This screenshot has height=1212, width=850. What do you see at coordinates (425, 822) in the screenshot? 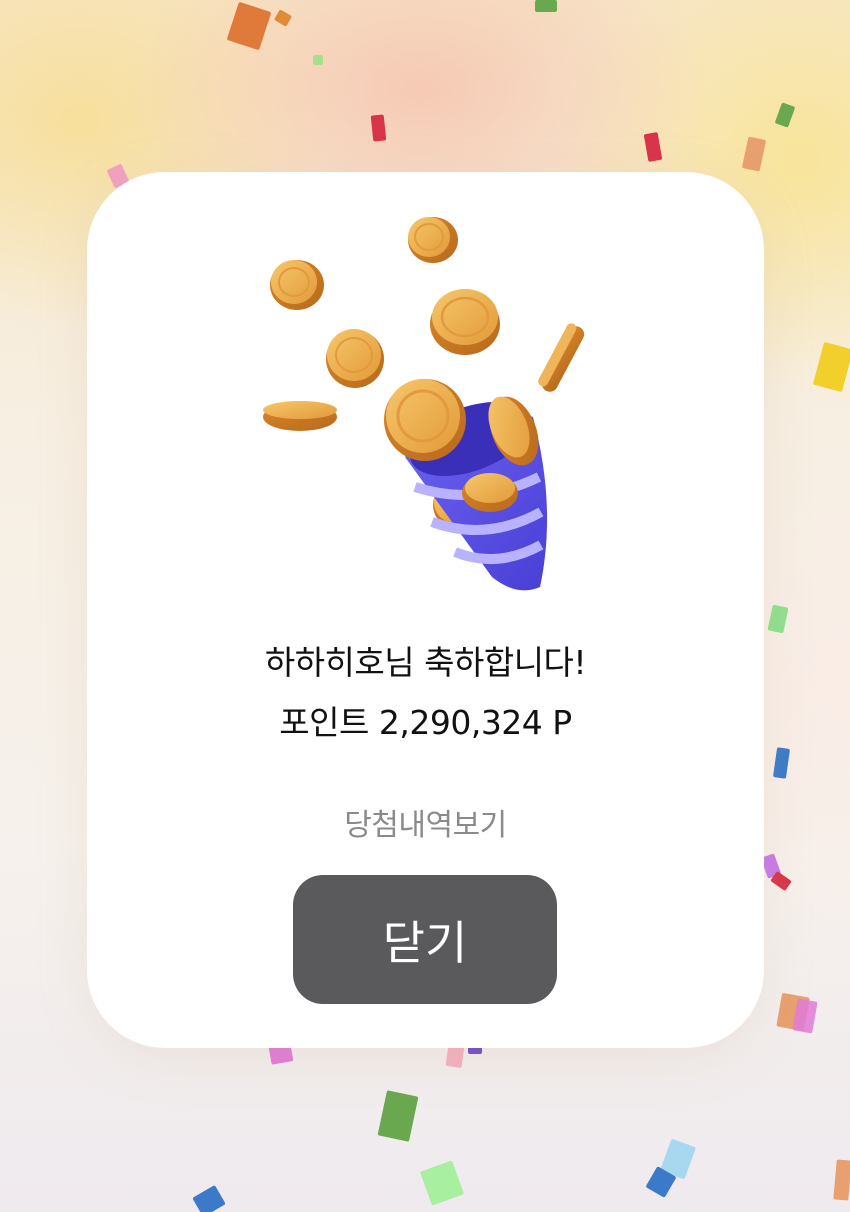
I see `view-win-history-link: 당첨내역보기` at bounding box center [425, 822].